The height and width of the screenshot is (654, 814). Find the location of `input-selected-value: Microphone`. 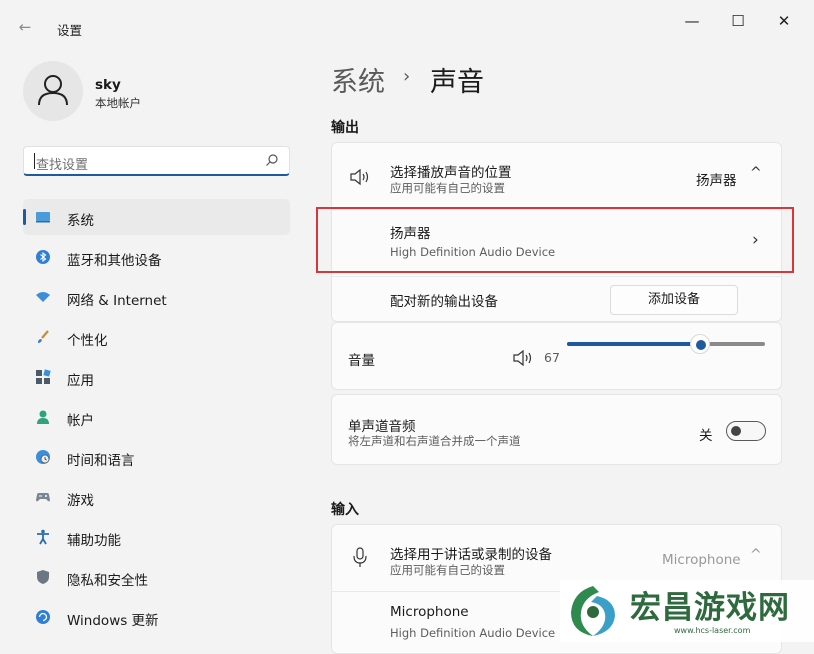

input-selected-value: Microphone is located at coordinates (701, 560).